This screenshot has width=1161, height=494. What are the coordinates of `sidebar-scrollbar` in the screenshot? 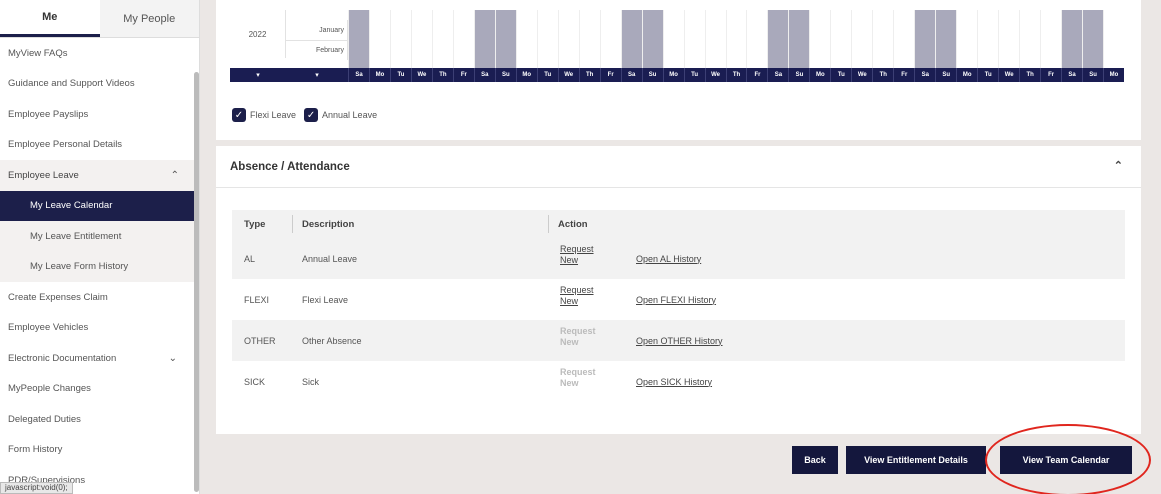 It's located at (196, 282).